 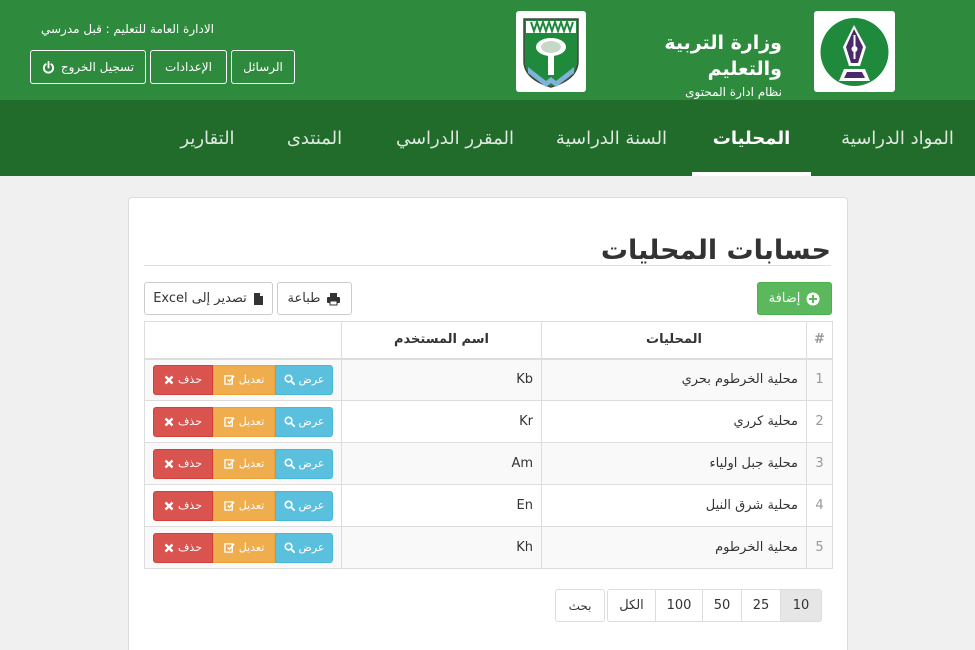 I want to click on logout-button: تسجيل الخروج, so click(x=88, y=67).